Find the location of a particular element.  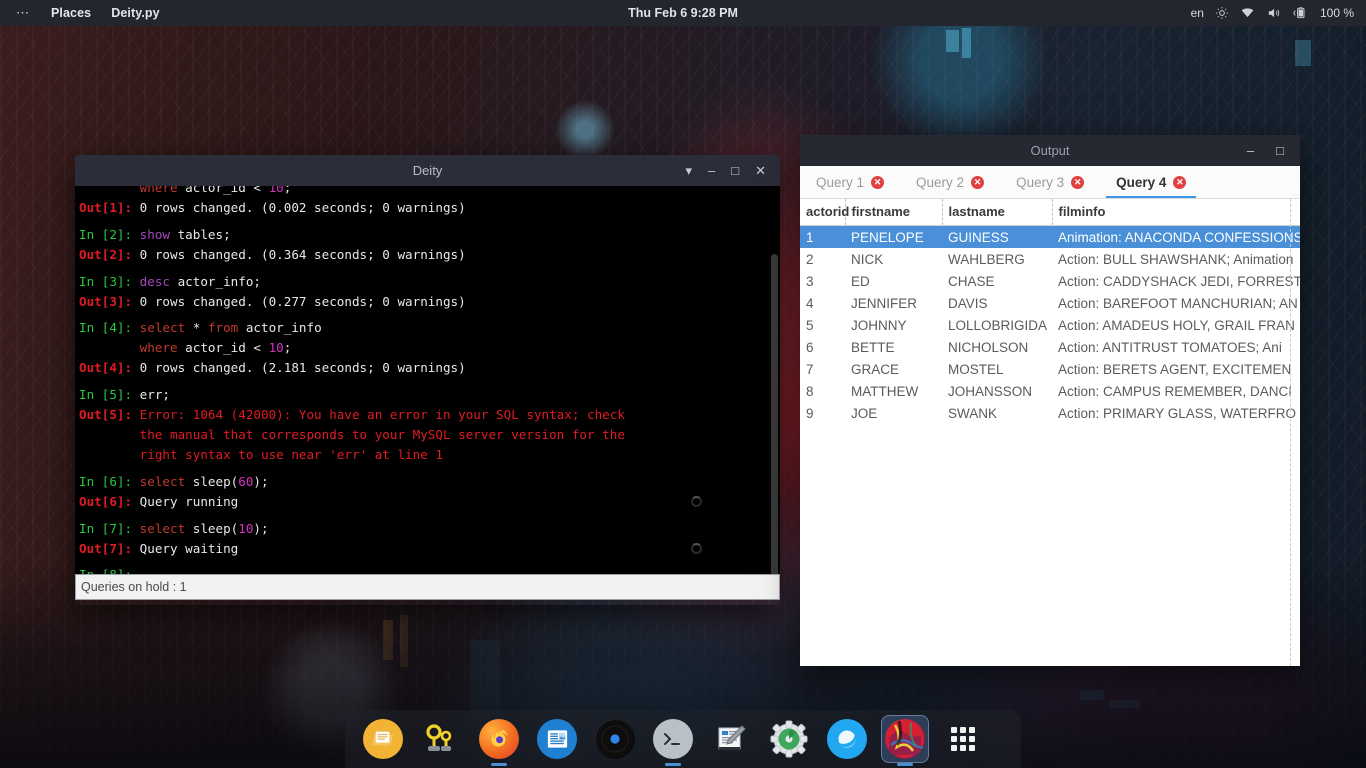

terminal-out-prompt: Out[5]: is located at coordinates (109, 415).